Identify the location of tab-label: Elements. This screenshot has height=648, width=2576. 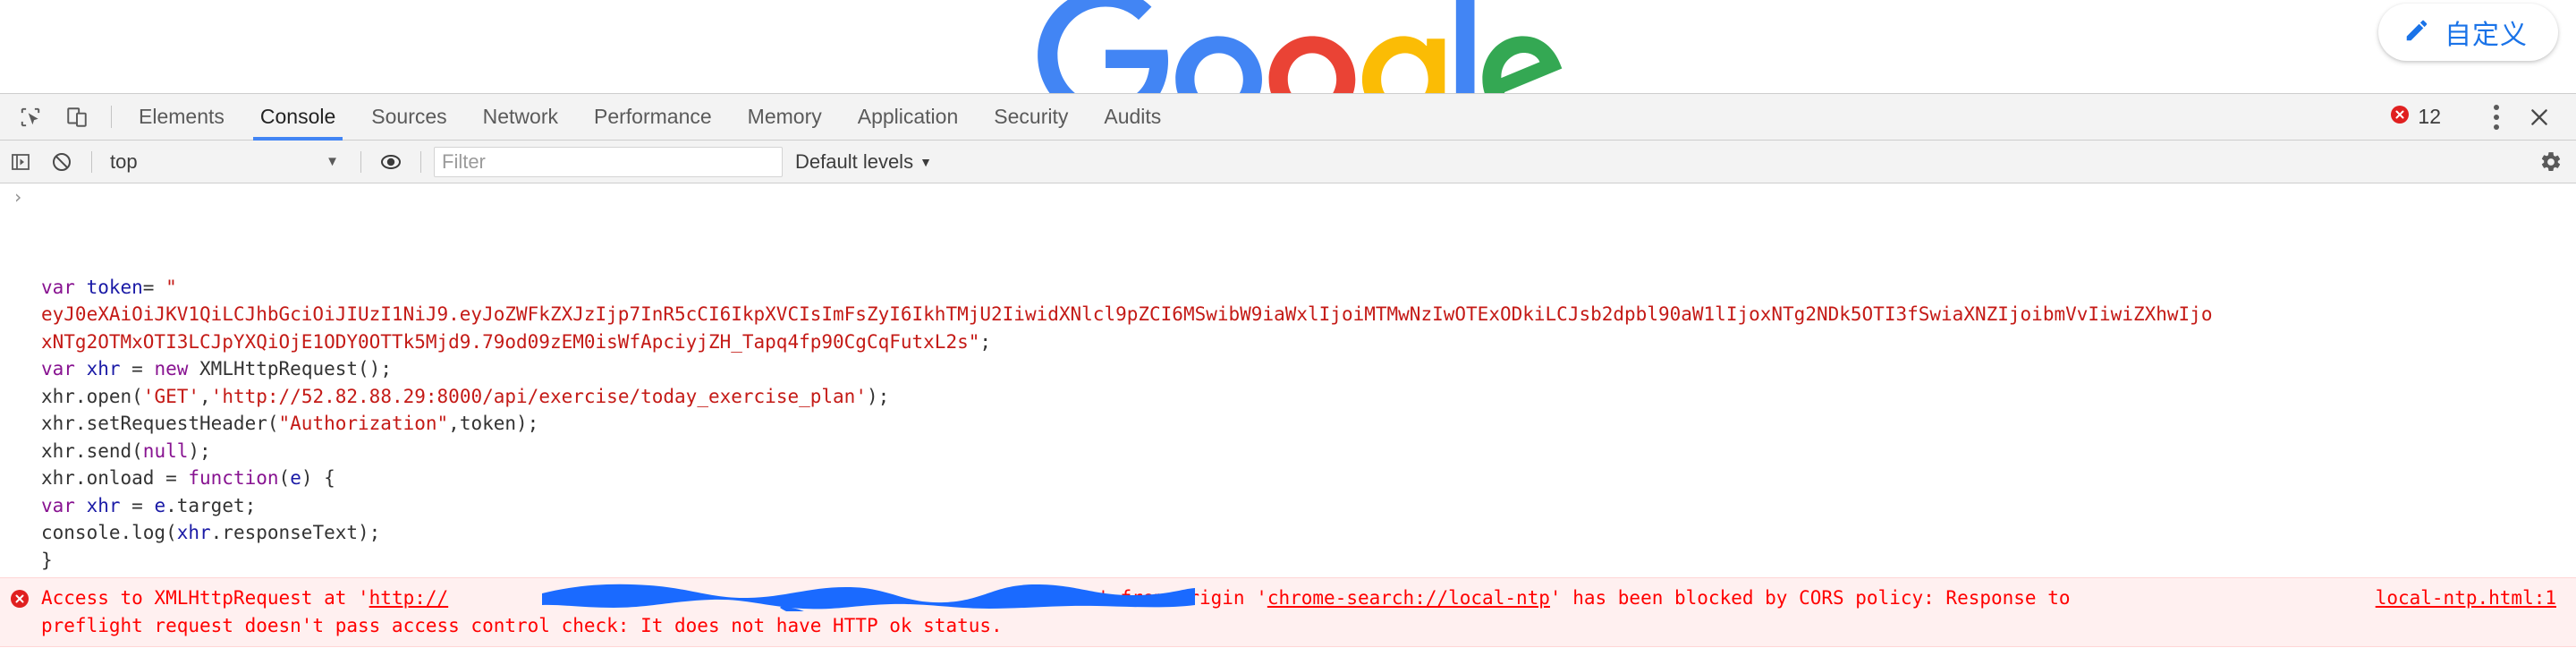
(182, 117).